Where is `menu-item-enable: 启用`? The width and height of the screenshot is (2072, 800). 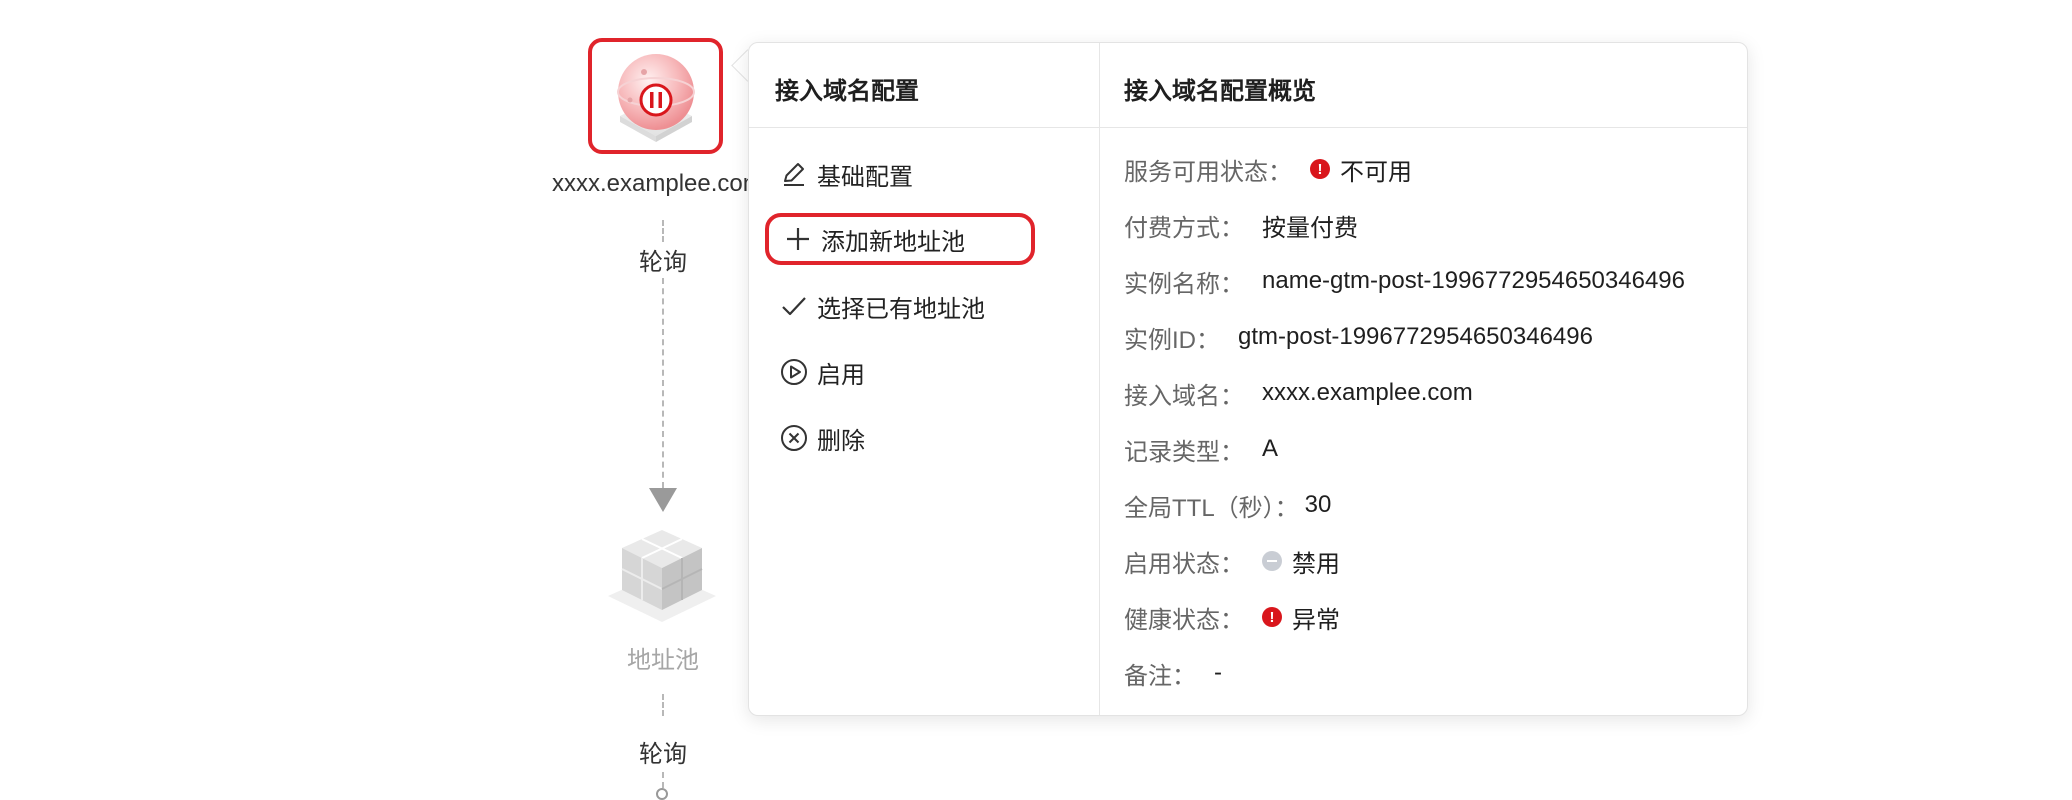 menu-item-enable: 启用 is located at coordinates (944, 372).